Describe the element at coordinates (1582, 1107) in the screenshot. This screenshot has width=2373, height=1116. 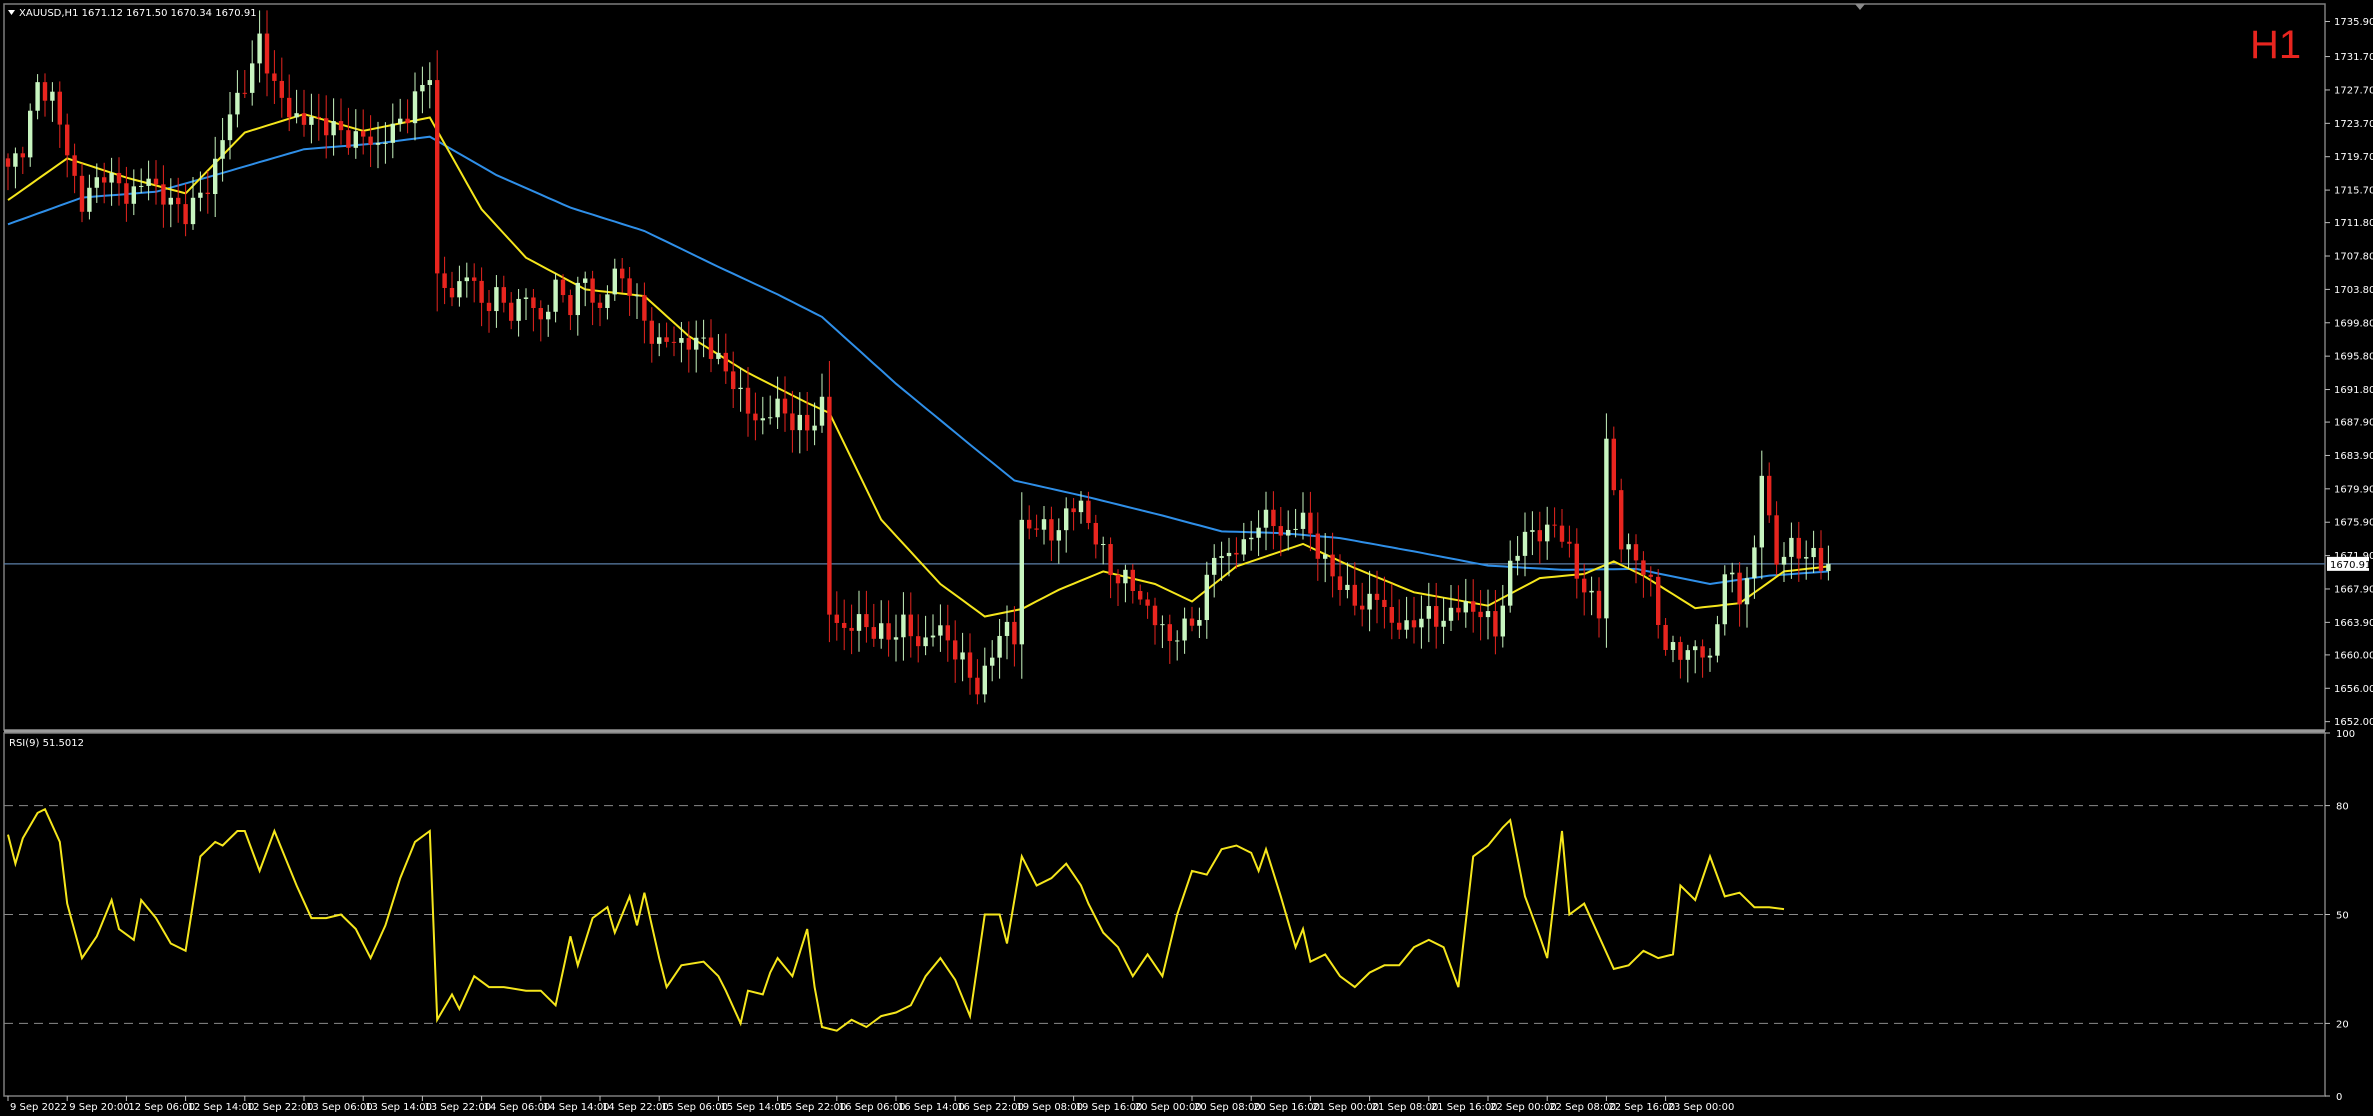
I see `time-tick-label: 22 Sep 08:00` at that location.